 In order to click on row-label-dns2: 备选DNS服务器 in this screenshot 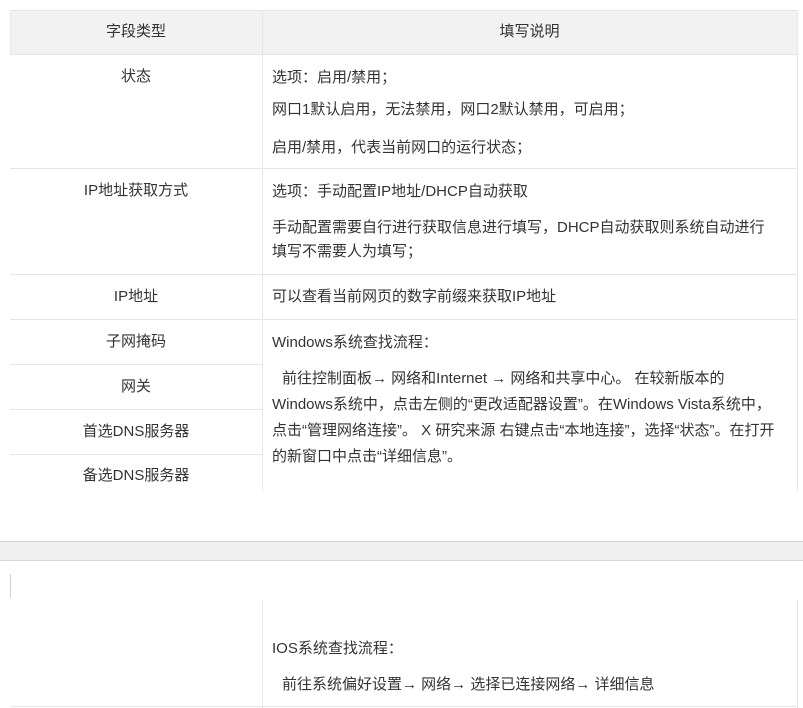, I will do `click(136, 475)`.